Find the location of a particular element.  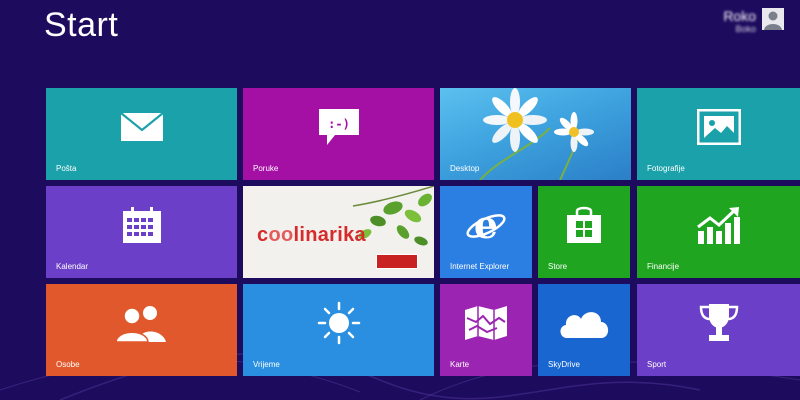

tile-sport: Sport is located at coordinates (718, 330).